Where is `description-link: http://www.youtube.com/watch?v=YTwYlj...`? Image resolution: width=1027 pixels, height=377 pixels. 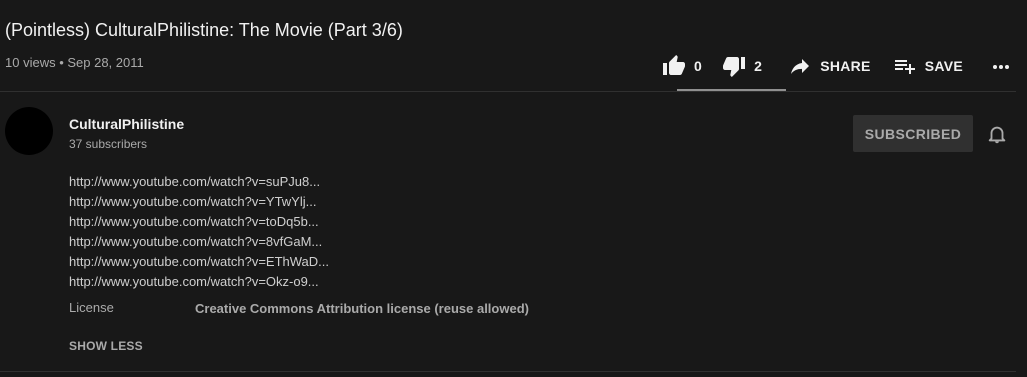
description-link: http://www.youtube.com/watch?v=YTwYlj... is located at coordinates (199, 202).